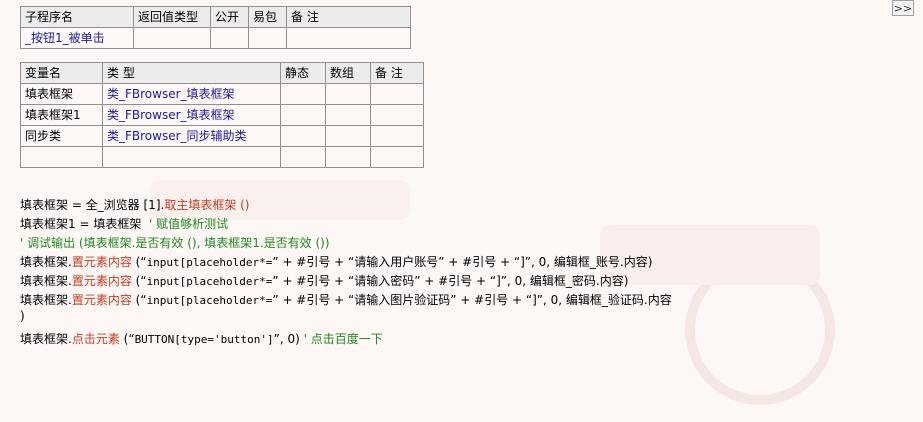 This screenshot has width=923, height=422. I want to click on table-row: 同步类 类_FBrowser_同步辅助类, so click(222, 136).